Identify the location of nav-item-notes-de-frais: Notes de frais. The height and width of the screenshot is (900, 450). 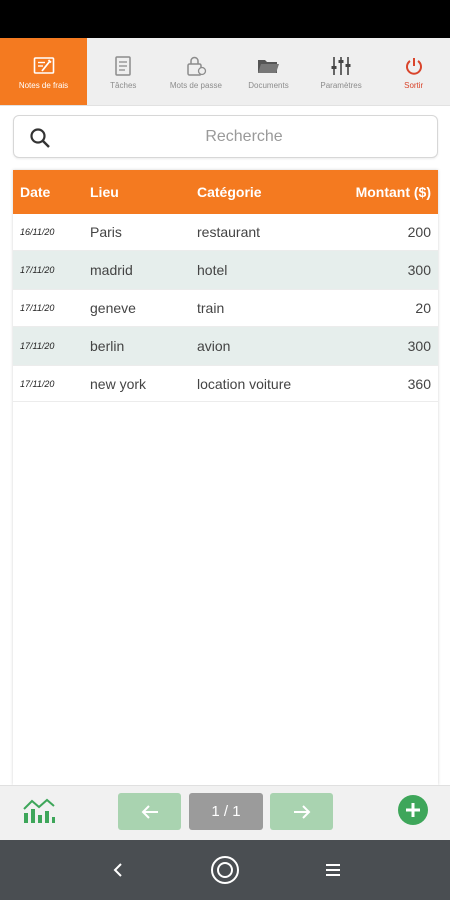
(43, 71).